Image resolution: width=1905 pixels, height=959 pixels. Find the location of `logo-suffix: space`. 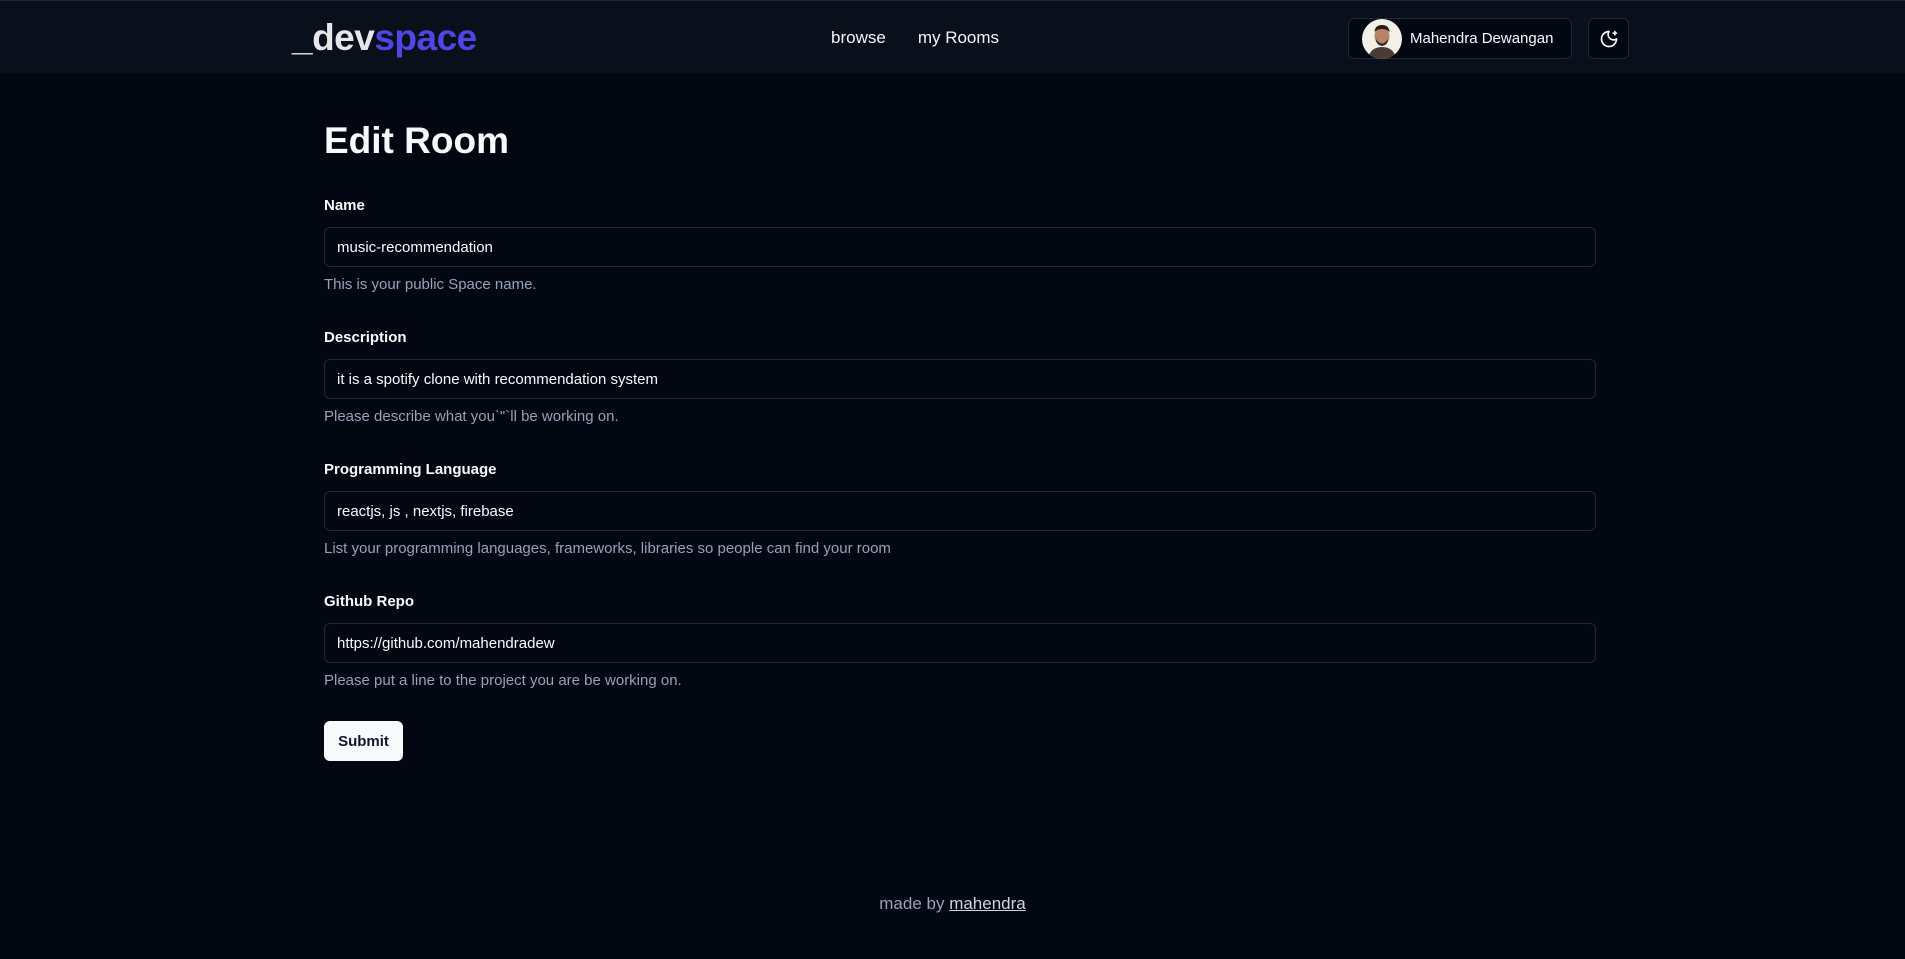

logo-suffix: space is located at coordinates (425, 37).